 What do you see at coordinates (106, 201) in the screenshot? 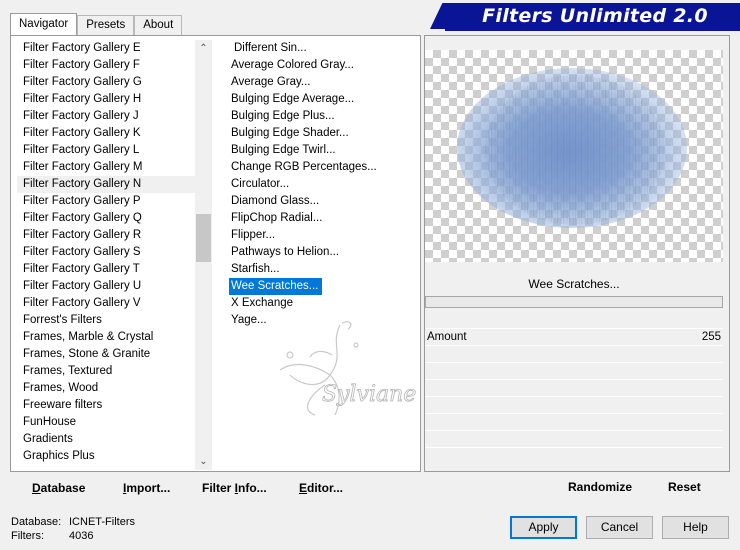
I see `category-item: Filter Factory Gallery P` at bounding box center [106, 201].